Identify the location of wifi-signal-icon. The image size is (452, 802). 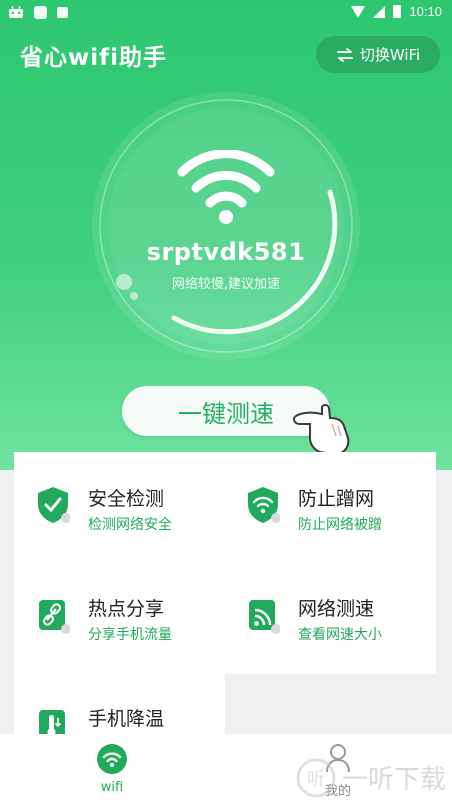
(358, 11).